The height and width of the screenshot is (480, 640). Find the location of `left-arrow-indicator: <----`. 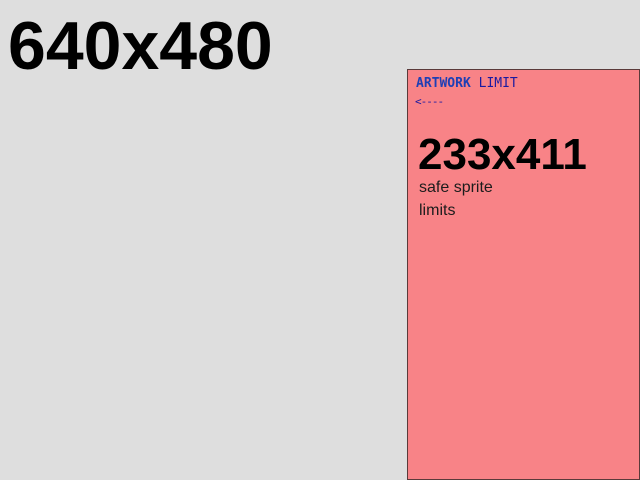

left-arrow-indicator: <---- is located at coordinates (429, 101).